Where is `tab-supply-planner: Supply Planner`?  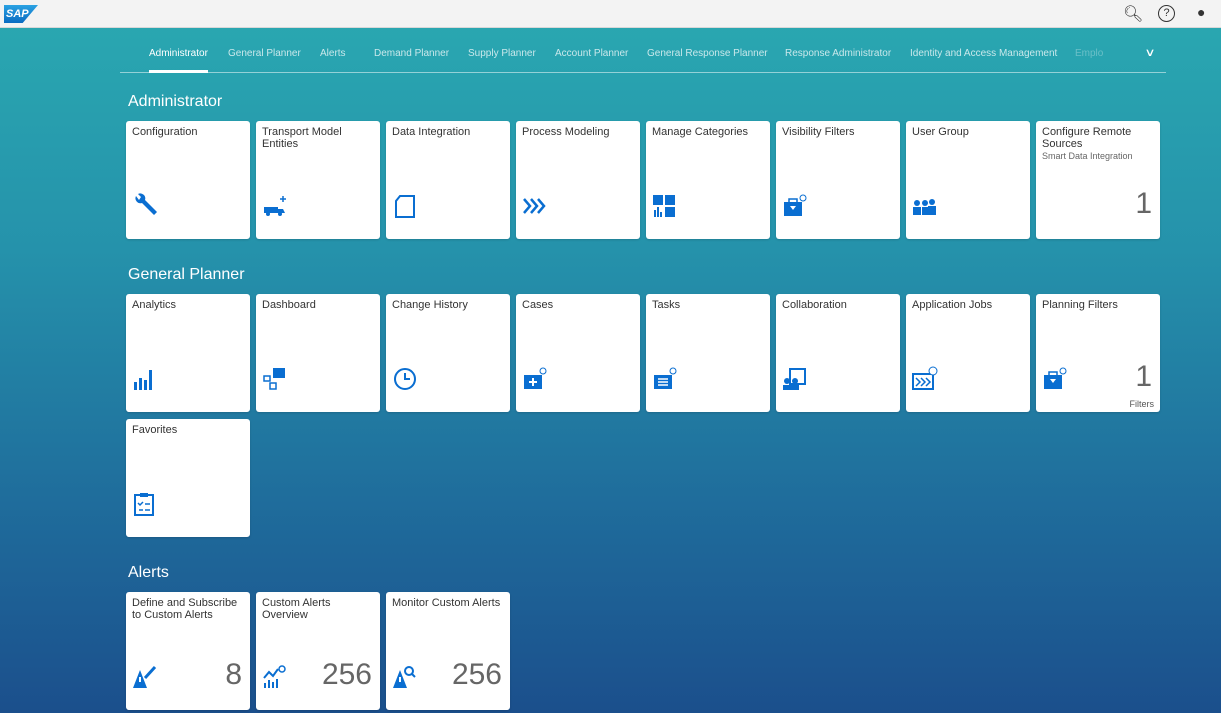 tab-supply-planner: Supply Planner is located at coordinates (502, 53).